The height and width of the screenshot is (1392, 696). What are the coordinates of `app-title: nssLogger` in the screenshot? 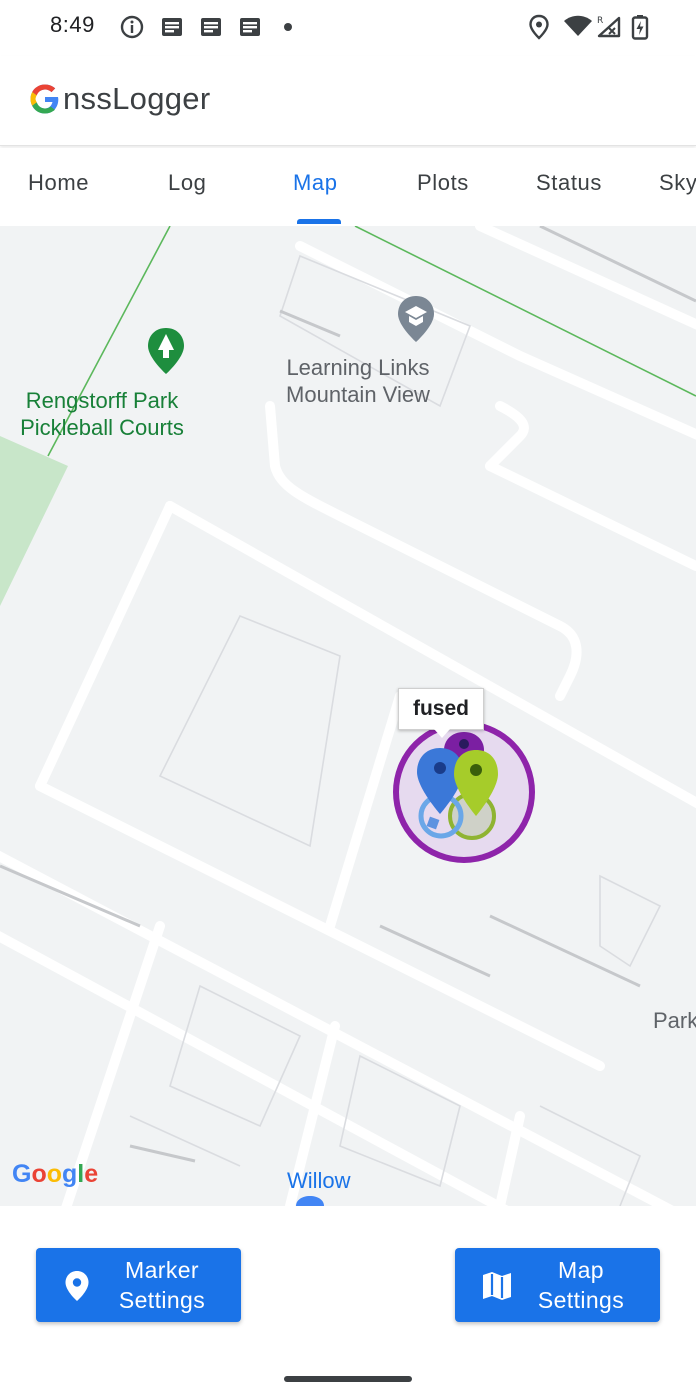 It's located at (119, 99).